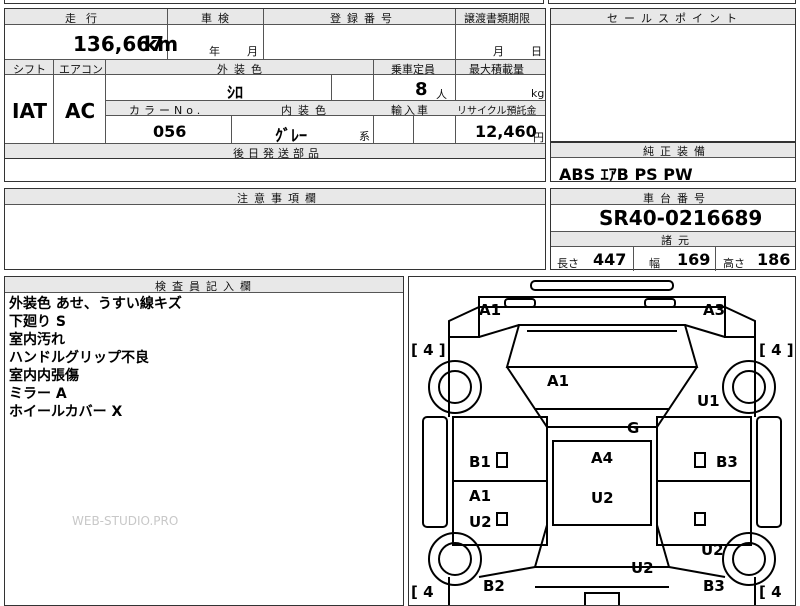 This screenshot has width=800, height=606. I want to click on ac-label: エアコン, so click(81, 69).